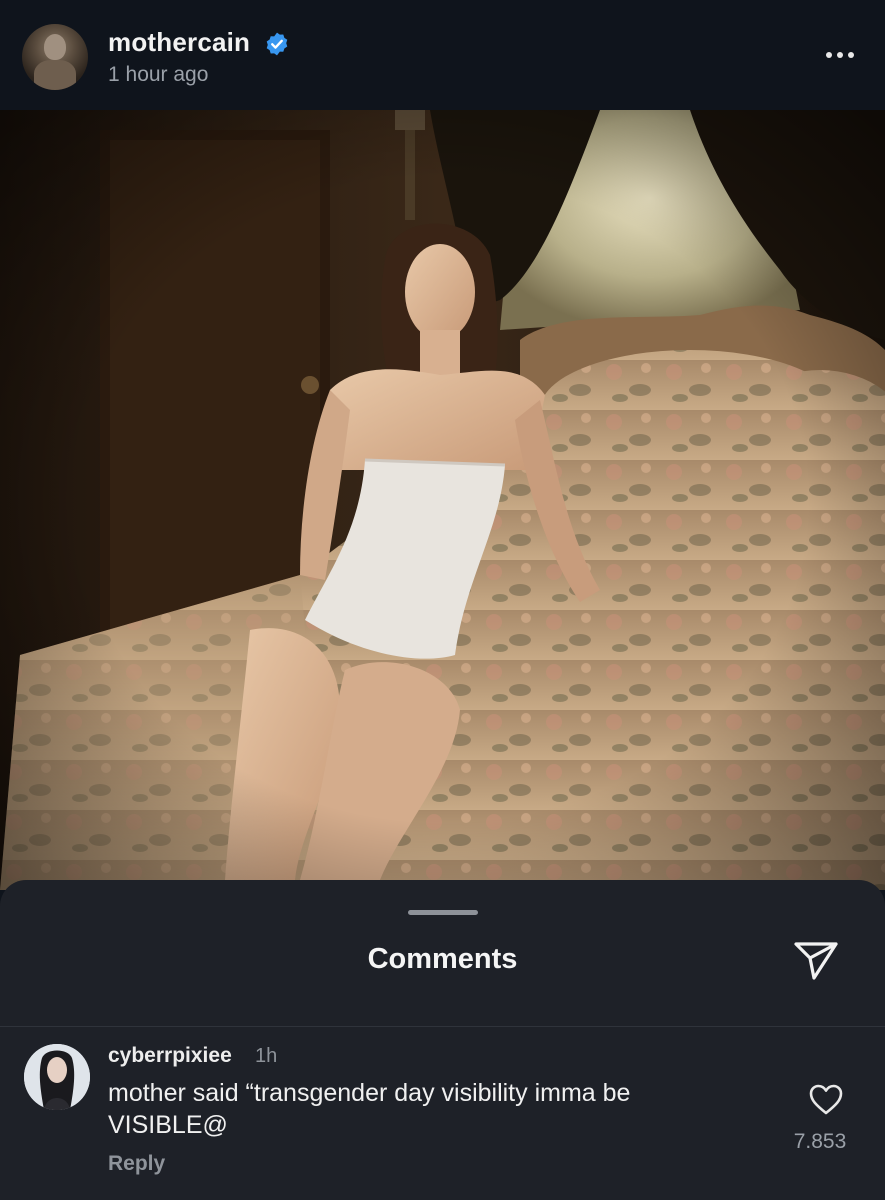 This screenshot has height=1200, width=885. Describe the element at coordinates (442, 55) in the screenshot. I see `post-header: mothercain 1 hour ago` at that location.